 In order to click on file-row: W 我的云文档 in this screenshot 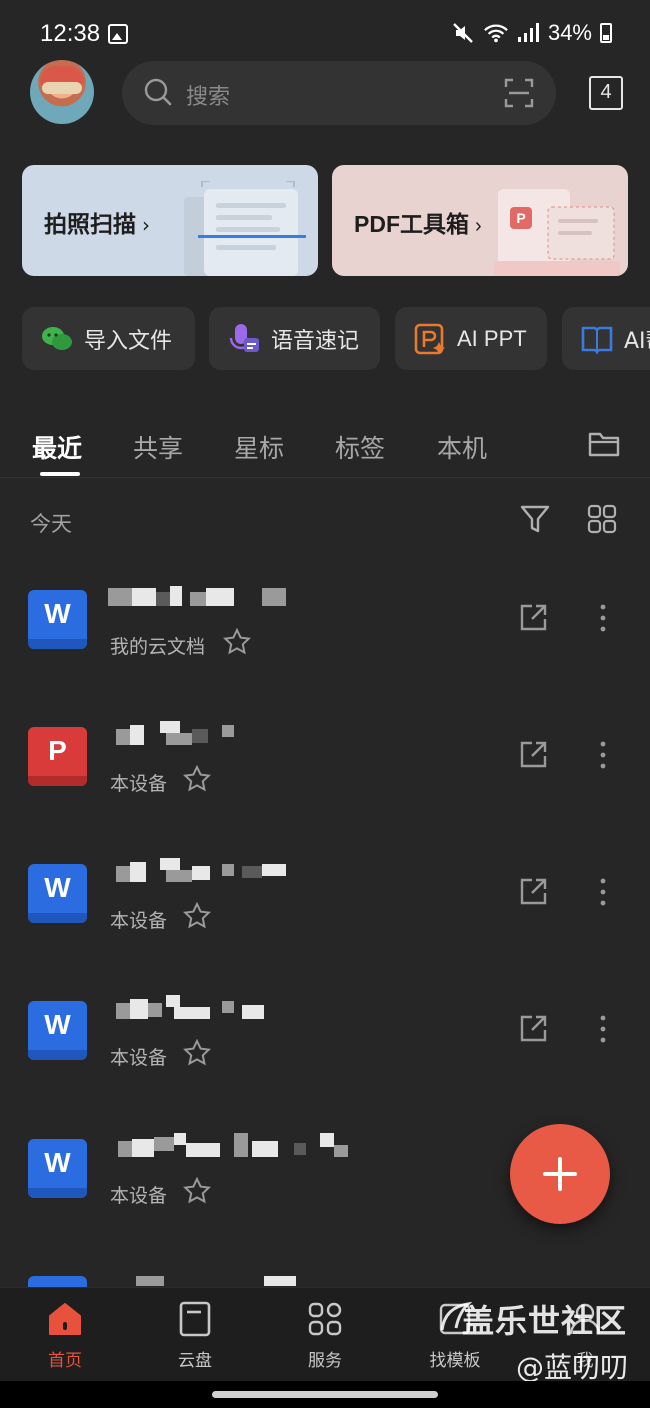, I will do `click(325, 653)`.